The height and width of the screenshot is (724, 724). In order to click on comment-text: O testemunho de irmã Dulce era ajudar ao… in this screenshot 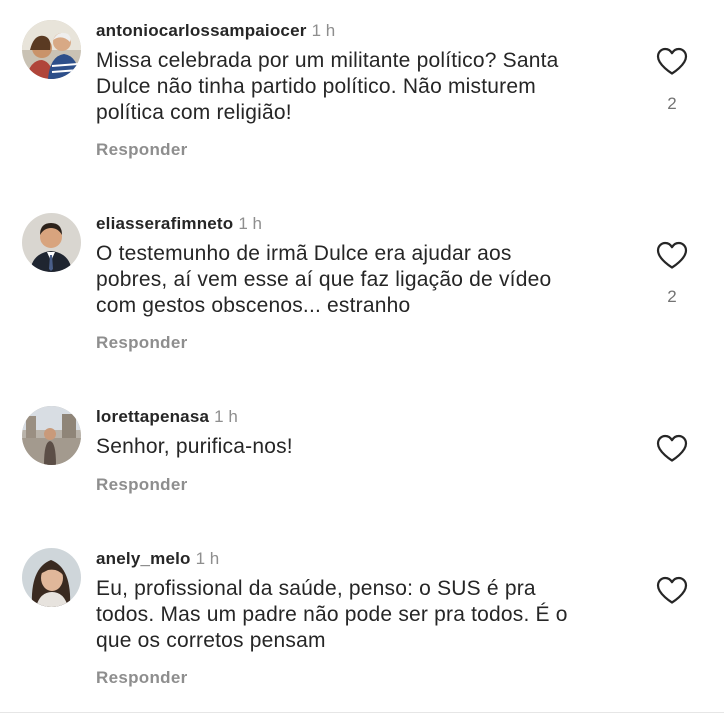, I will do `click(366, 280)`.